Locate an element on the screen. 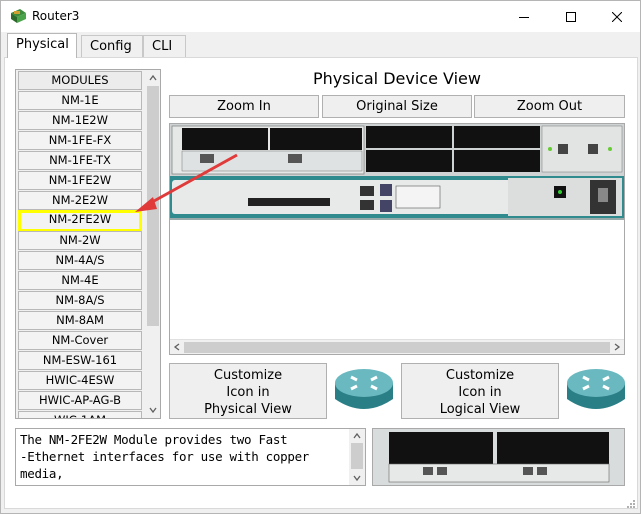 The height and width of the screenshot is (514, 641). module-list-header: MODULES is located at coordinates (80, 80).